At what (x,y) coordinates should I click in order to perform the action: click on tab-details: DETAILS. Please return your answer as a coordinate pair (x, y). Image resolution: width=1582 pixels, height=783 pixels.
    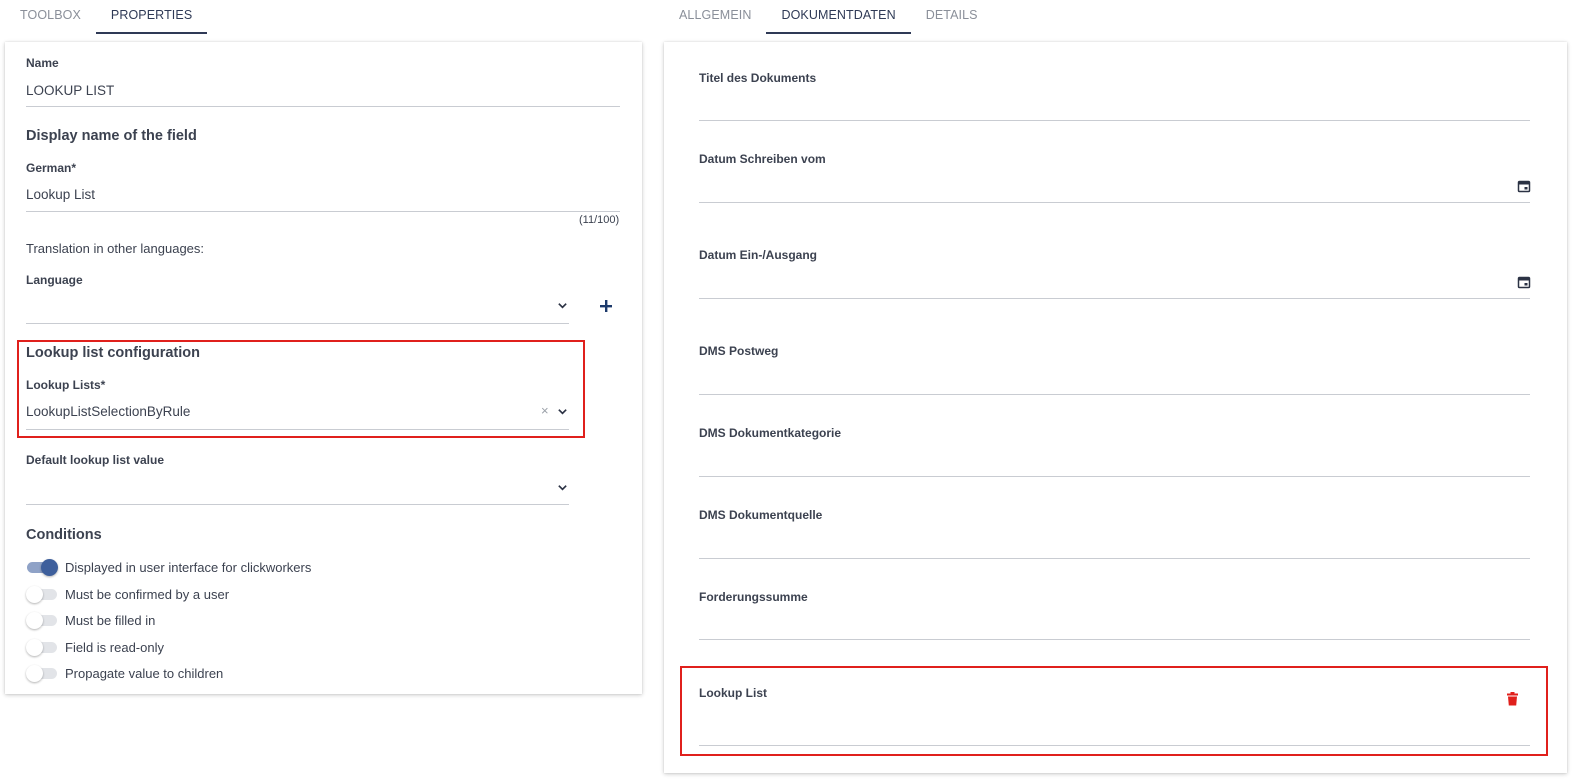
    Looking at the image, I should click on (952, 17).